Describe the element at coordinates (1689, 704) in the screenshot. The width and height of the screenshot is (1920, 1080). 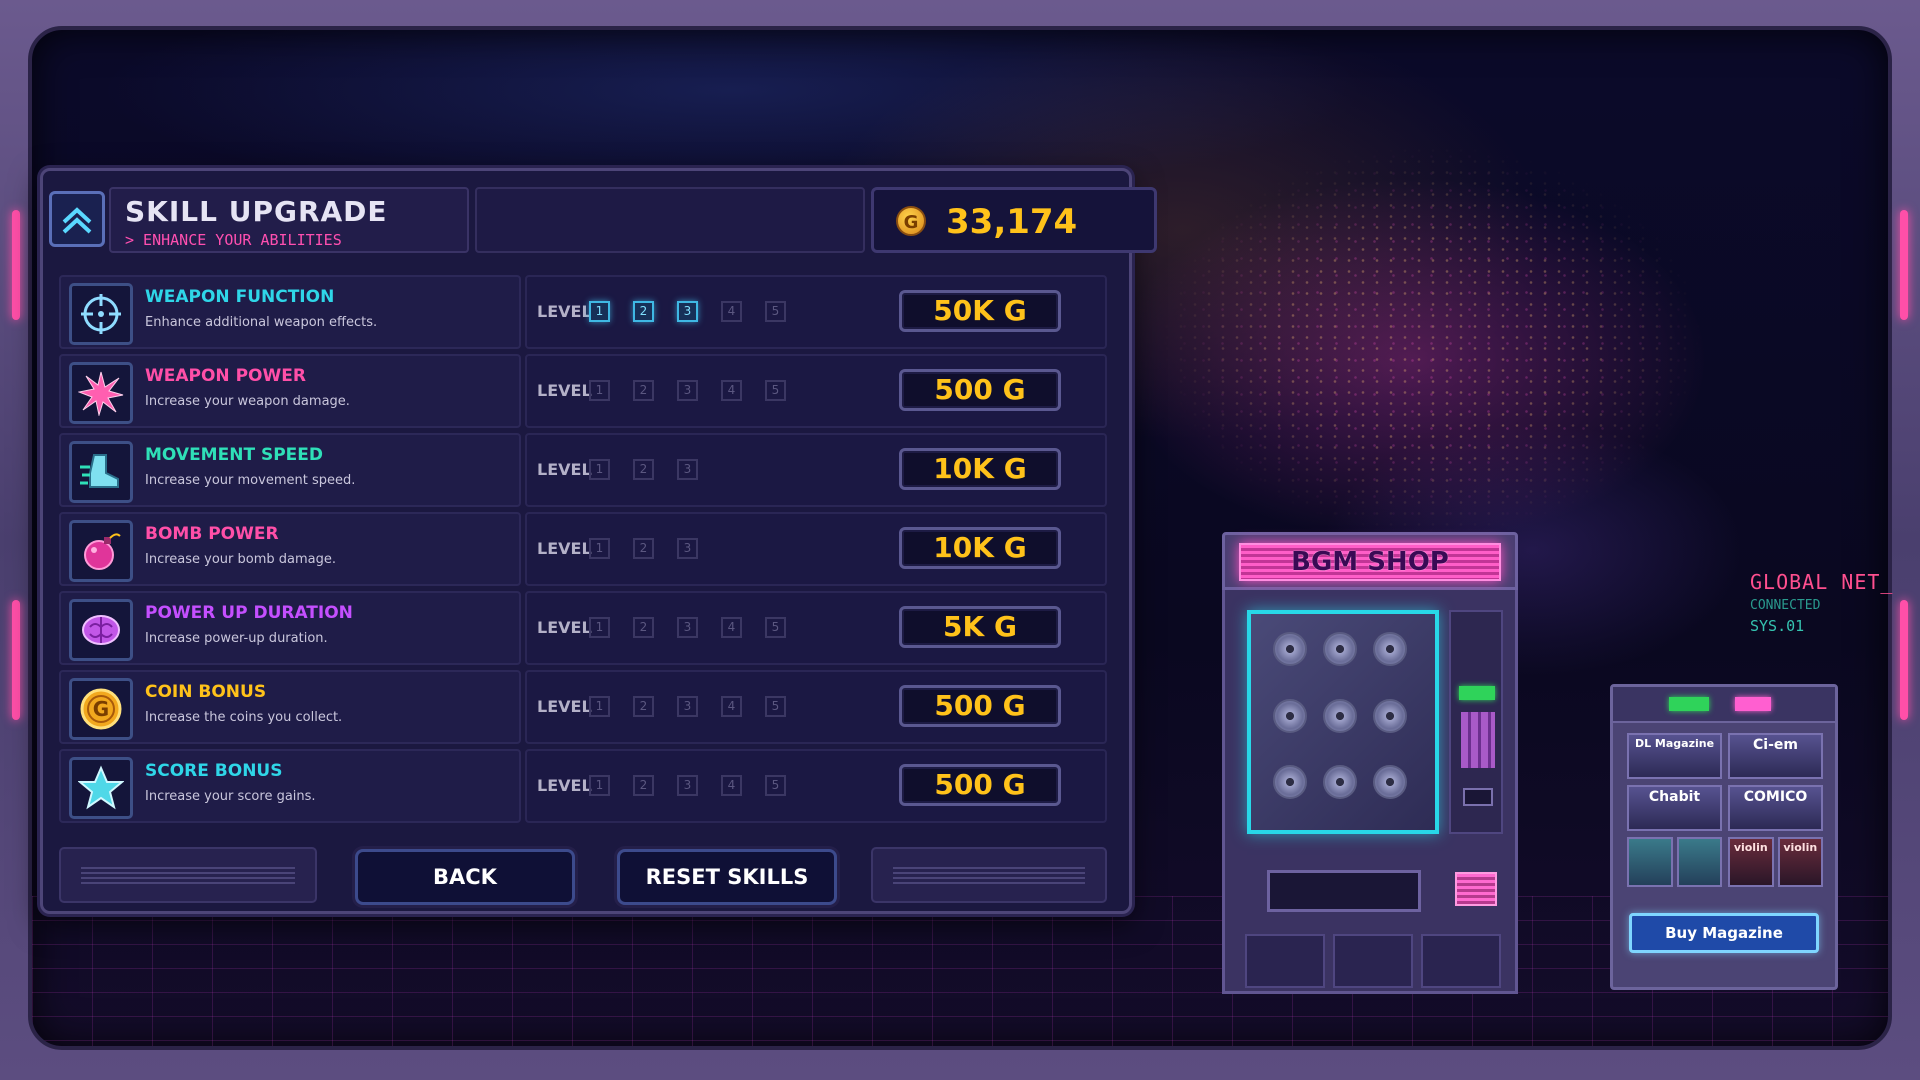
I see `status-led-green` at that location.